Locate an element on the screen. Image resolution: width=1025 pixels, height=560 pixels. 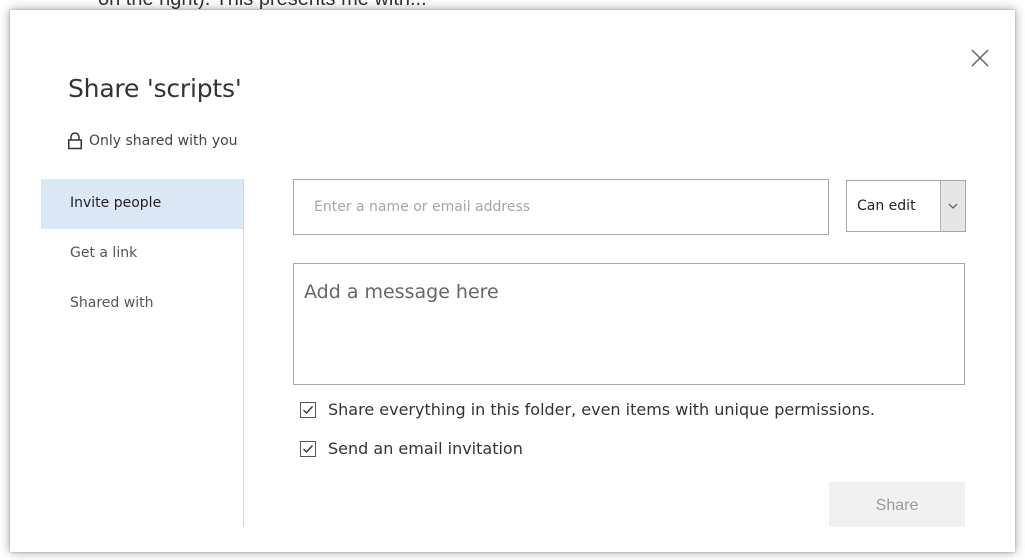
sharing-status-label: Only shared with you is located at coordinates (163, 141).